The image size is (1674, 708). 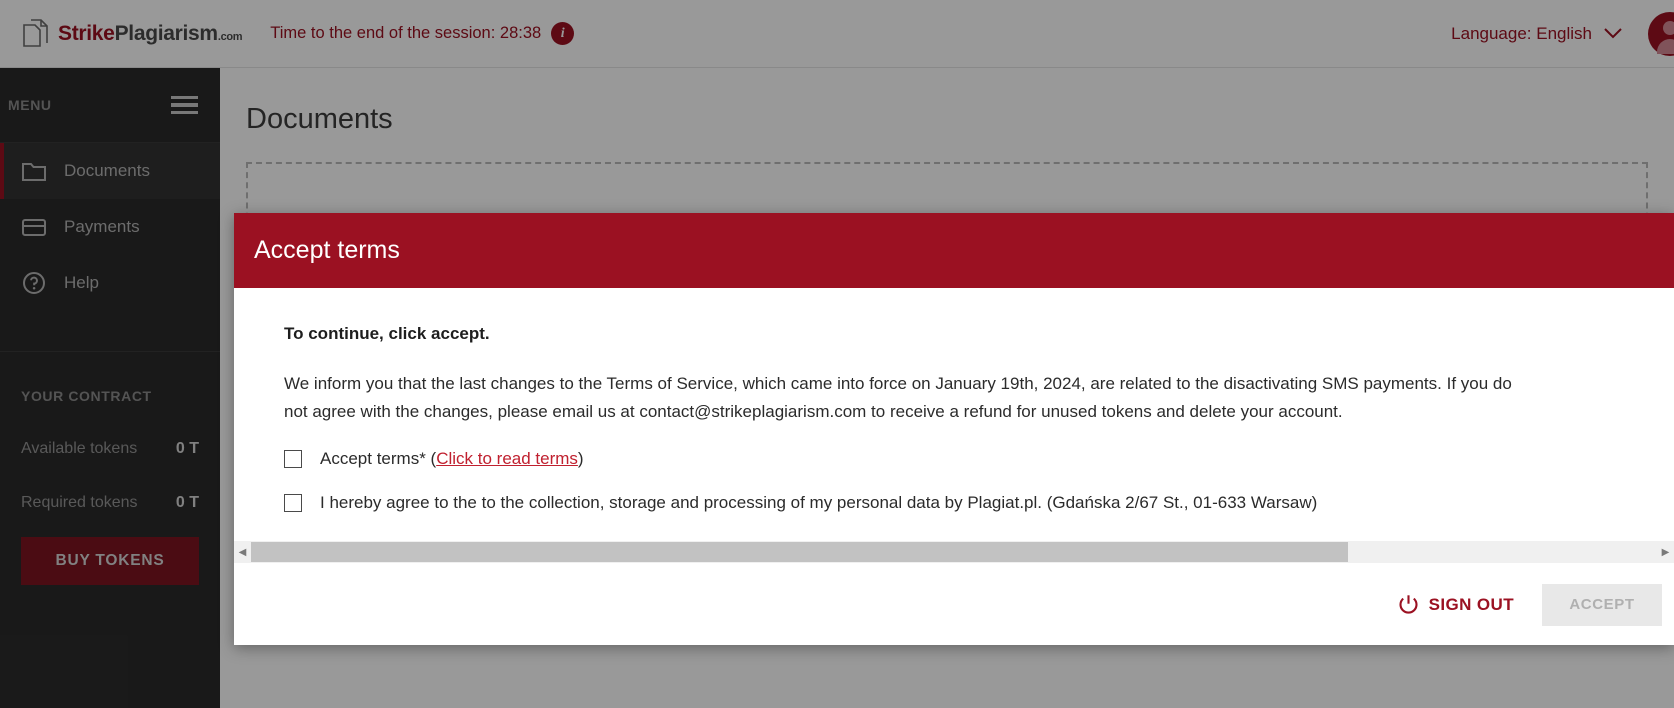 What do you see at coordinates (580, 459) in the screenshot?
I see `accept-terms-suffix: )` at bounding box center [580, 459].